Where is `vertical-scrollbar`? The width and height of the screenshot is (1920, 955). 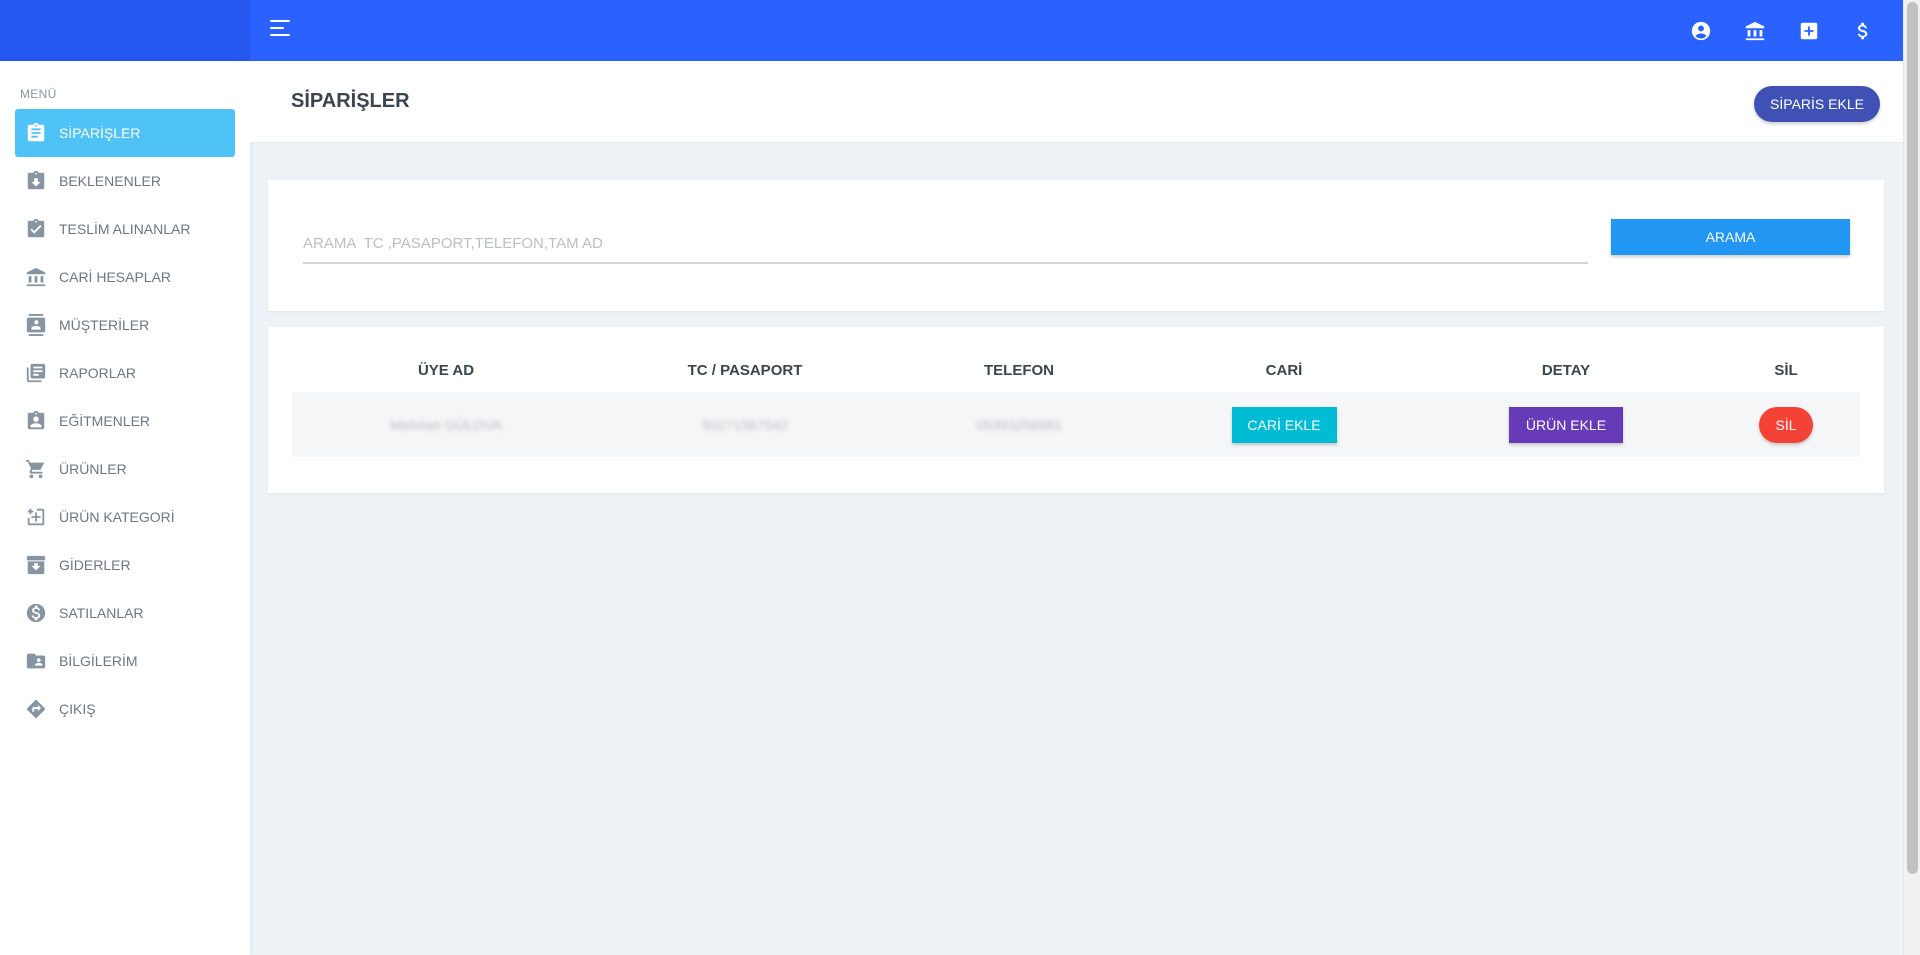
vertical-scrollbar is located at coordinates (1911, 477).